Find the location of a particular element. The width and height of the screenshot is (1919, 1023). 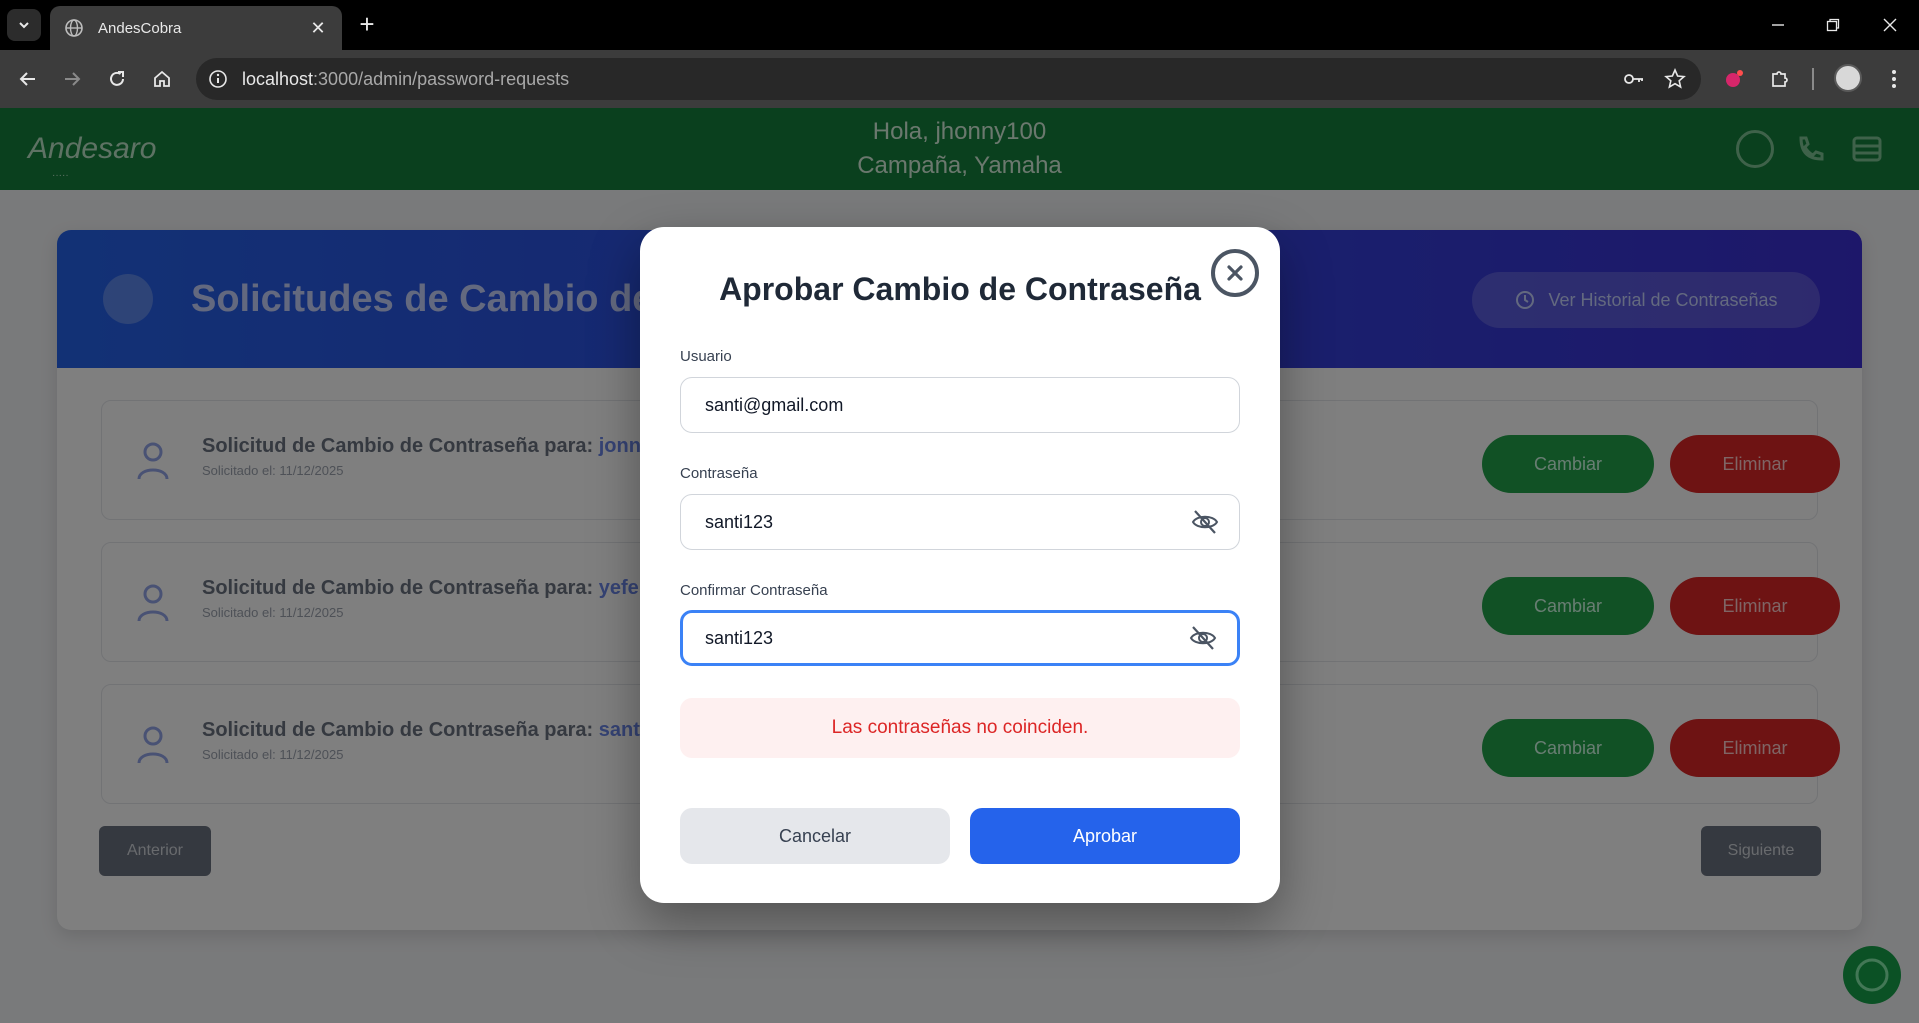

puzzle-icon is located at coordinates (1780, 79).